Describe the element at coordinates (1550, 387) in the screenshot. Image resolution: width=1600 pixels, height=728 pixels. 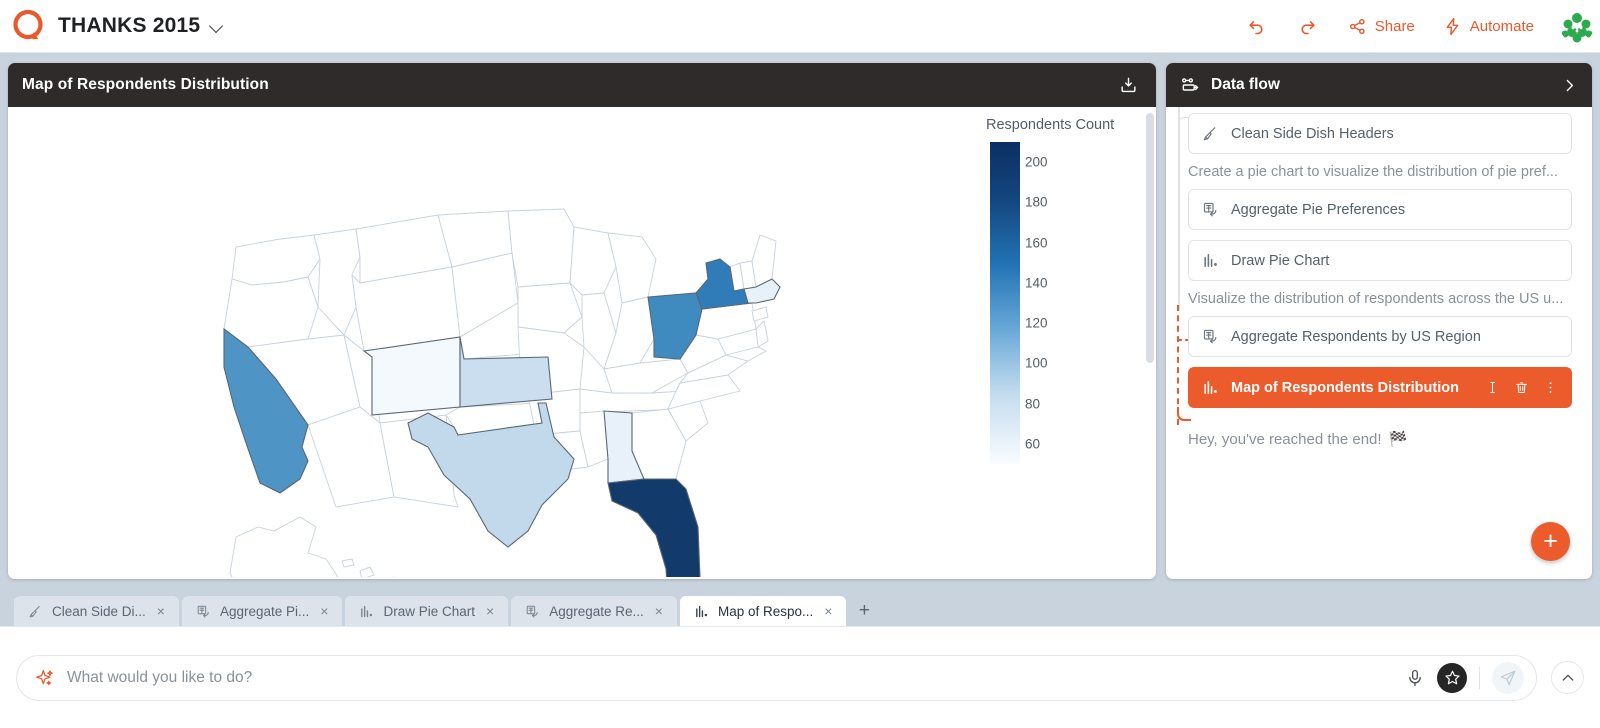
I see `more-options-button` at that location.